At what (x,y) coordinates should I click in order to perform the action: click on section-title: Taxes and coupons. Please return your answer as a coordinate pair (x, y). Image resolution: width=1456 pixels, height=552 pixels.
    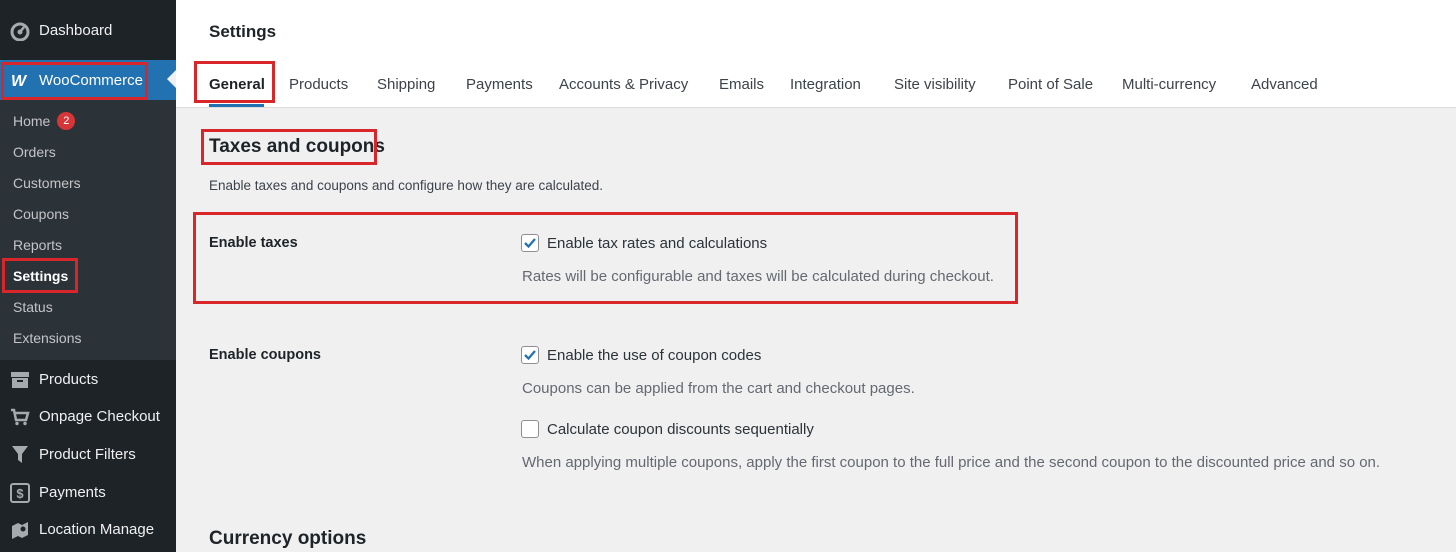
    Looking at the image, I should click on (297, 146).